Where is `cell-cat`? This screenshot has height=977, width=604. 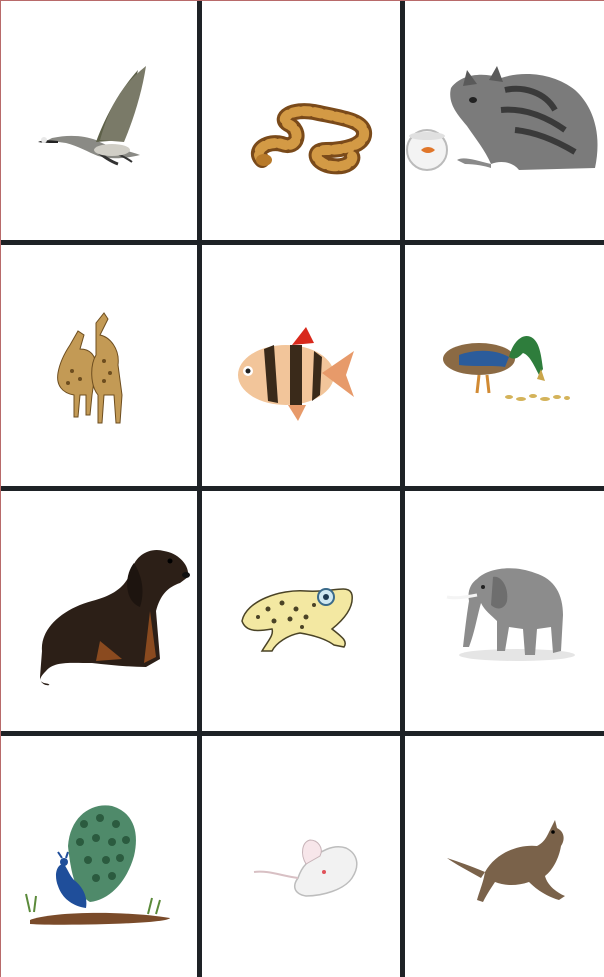
cell-cat is located at coordinates (504, 120).